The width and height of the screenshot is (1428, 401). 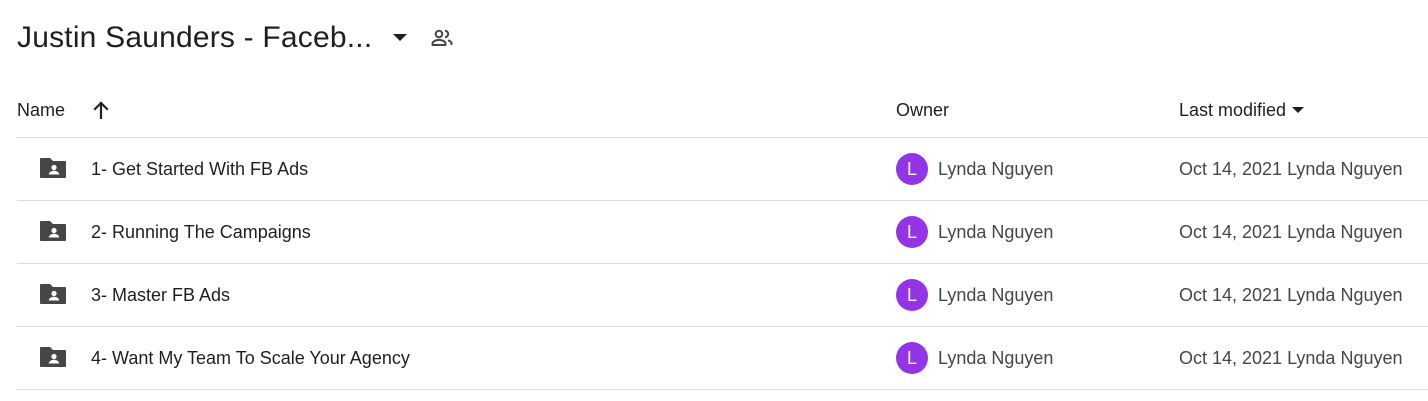 I want to click on row-divider, so click(x=722, y=389).